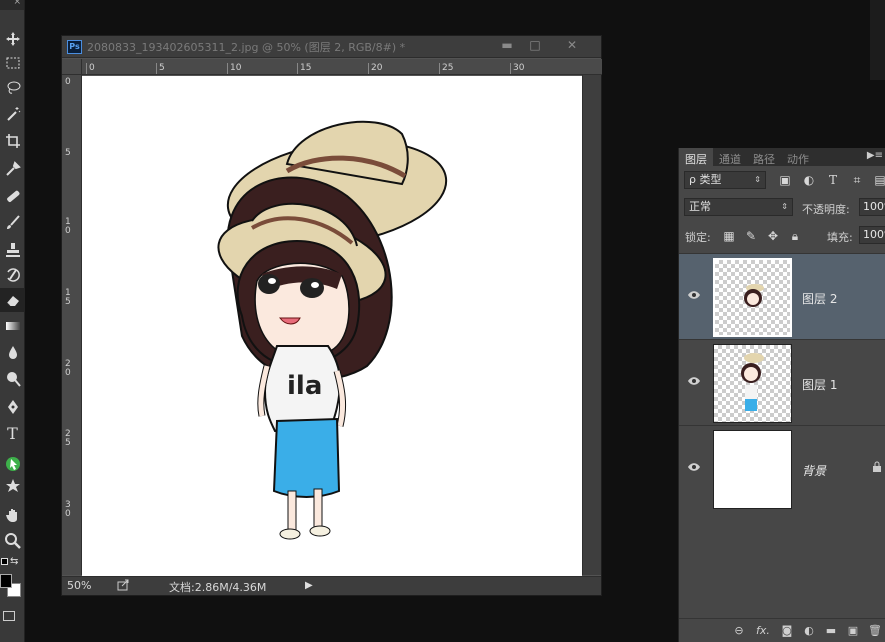 The width and height of the screenshot is (885, 642). I want to click on ruler-h-tick: 30, so click(517, 68).